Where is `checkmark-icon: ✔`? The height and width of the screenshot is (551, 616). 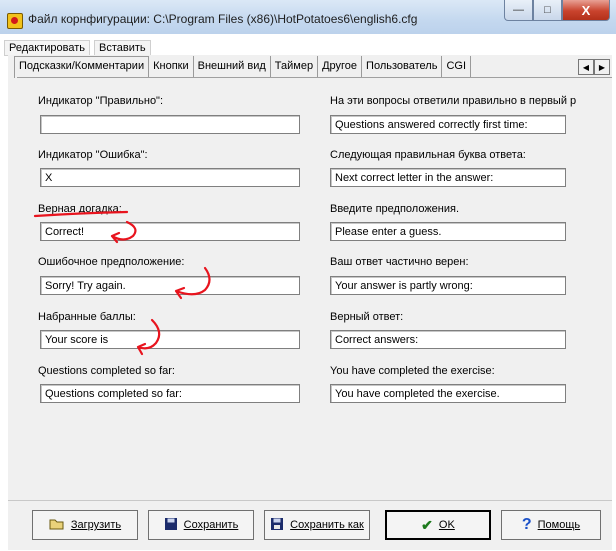 checkmark-icon: ✔ is located at coordinates (427, 524).